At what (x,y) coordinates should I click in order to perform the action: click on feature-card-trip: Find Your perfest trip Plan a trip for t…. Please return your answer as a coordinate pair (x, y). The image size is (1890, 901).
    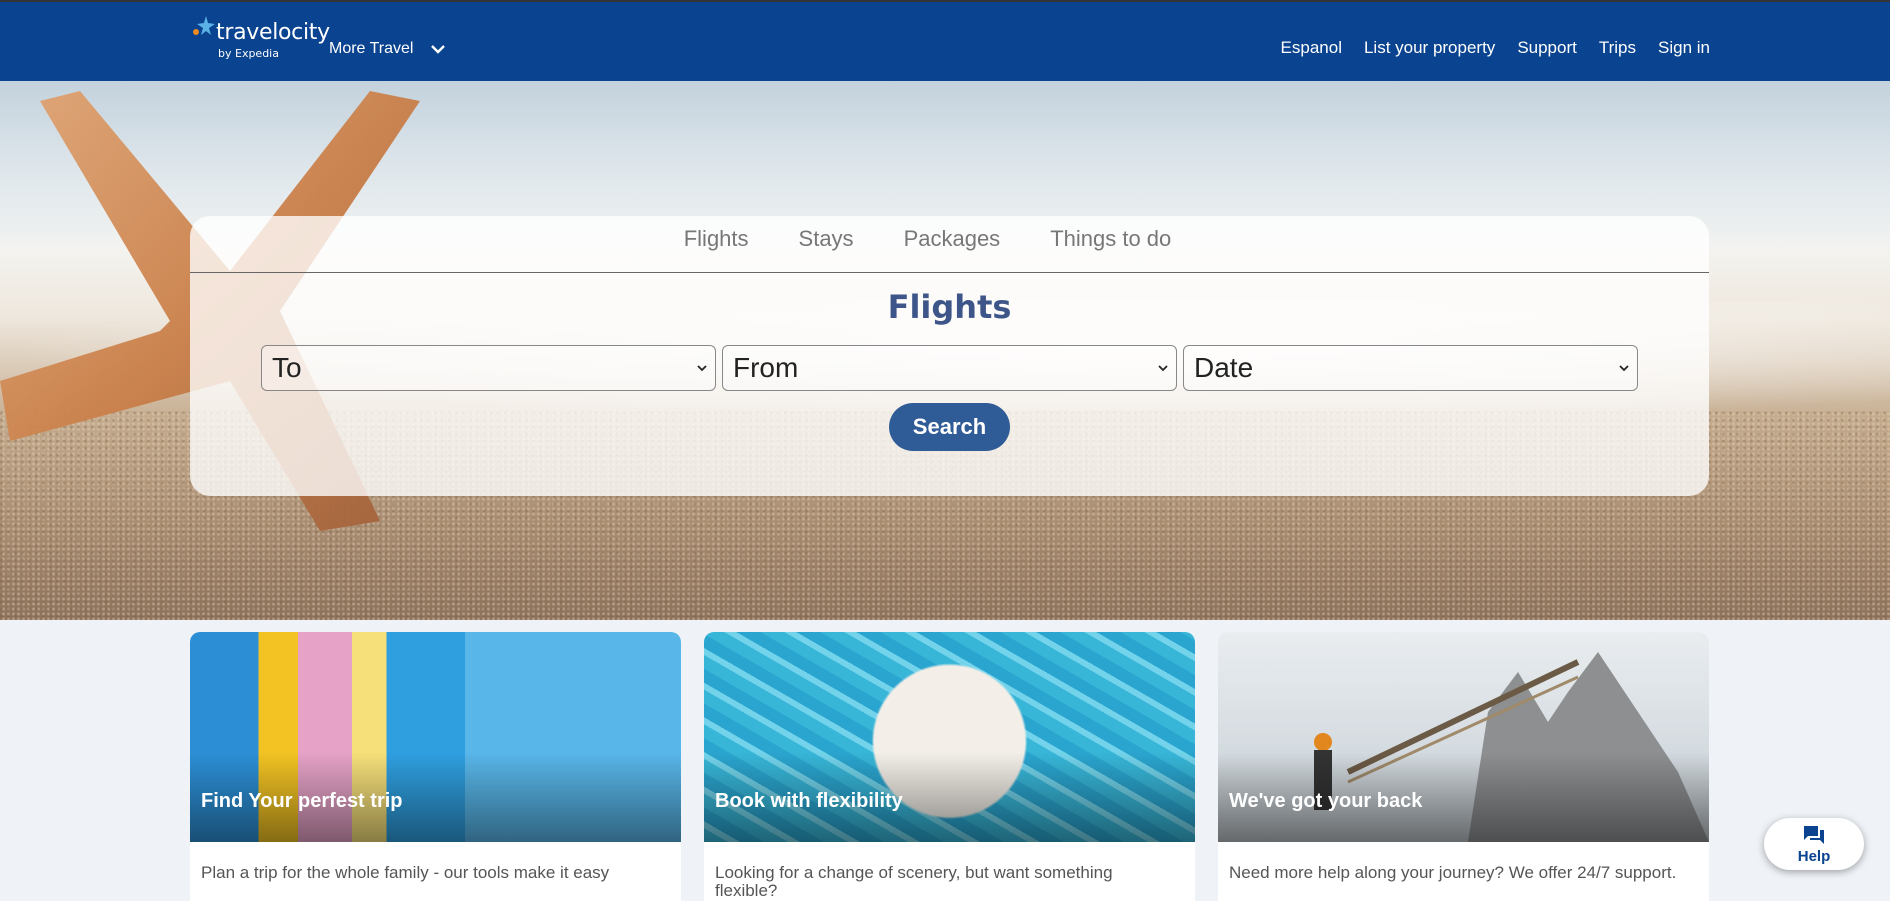
    Looking at the image, I should click on (435, 766).